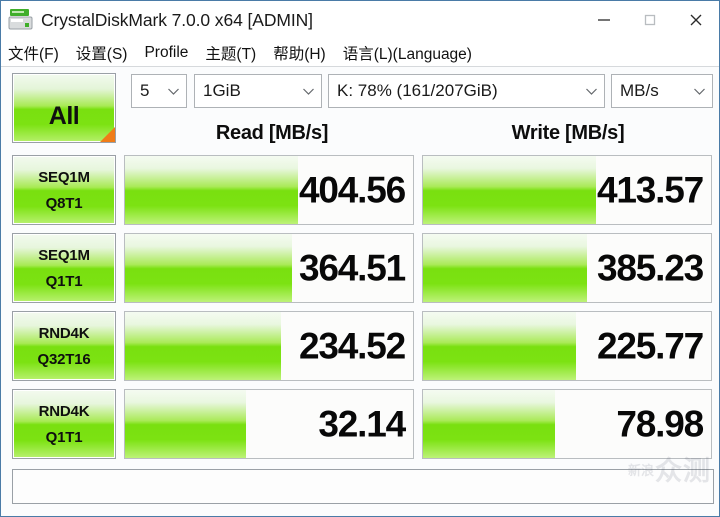 Image resolution: width=720 pixels, height=517 pixels. Describe the element at coordinates (64, 346) in the screenshot. I see `test-label-rnd4k-q32t16: RND4K Q32T16` at that location.